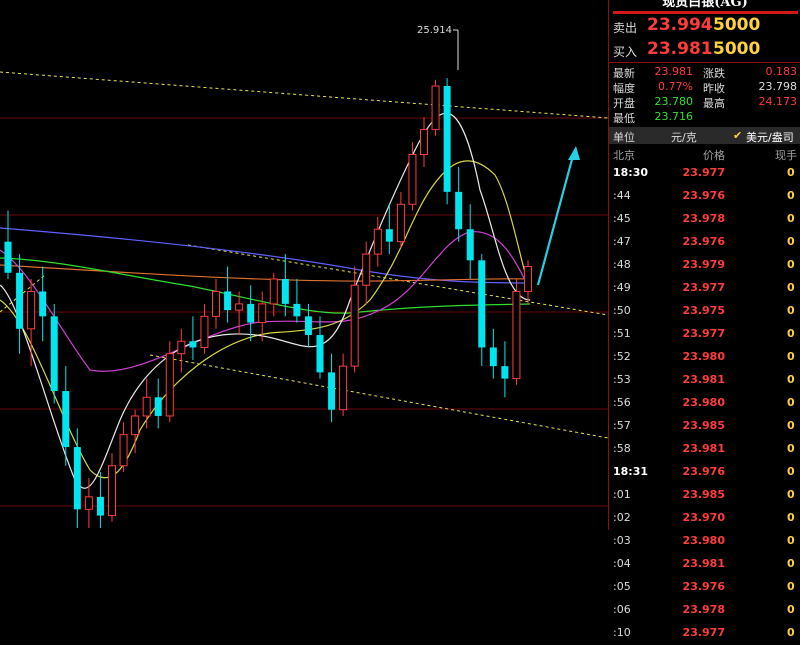 Image resolution: width=800 pixels, height=645 pixels. What do you see at coordinates (622, 195) in the screenshot?
I see `tick-time: :44` at bounding box center [622, 195].